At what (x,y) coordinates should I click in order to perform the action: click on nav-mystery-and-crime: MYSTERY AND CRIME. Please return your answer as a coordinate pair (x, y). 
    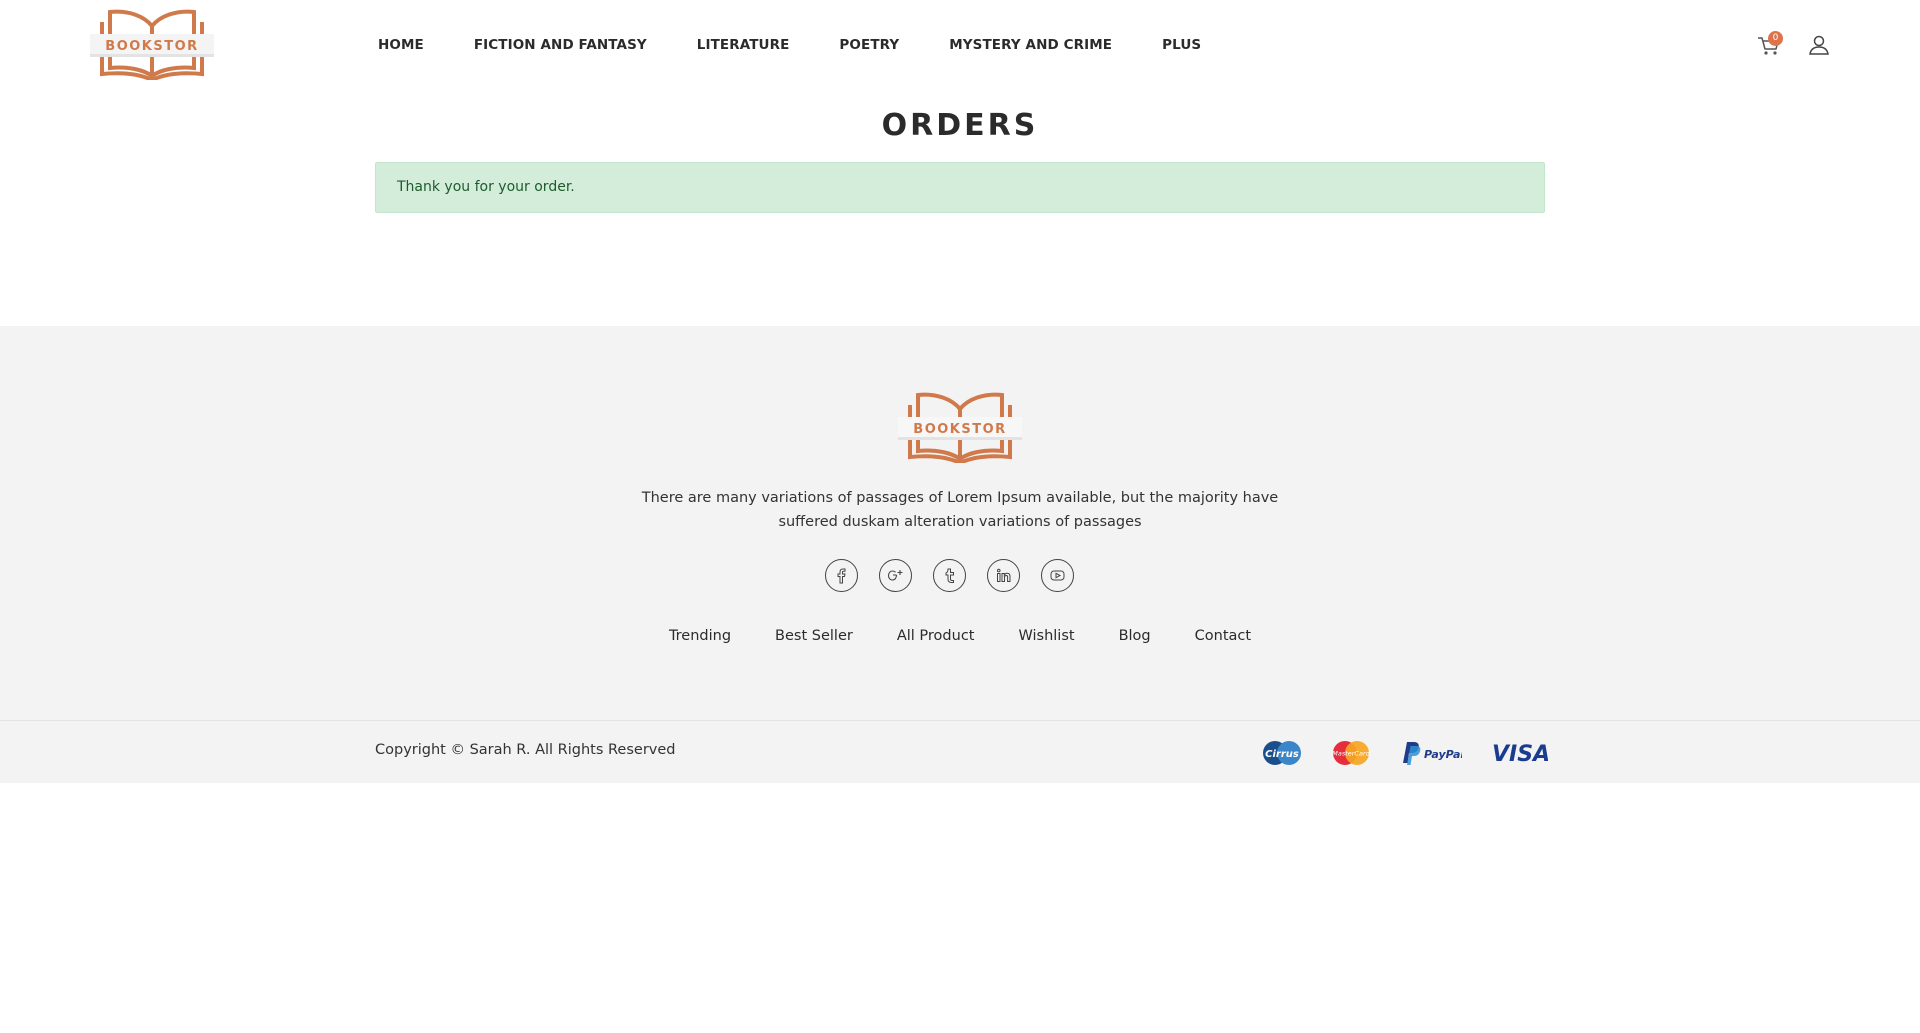
    Looking at the image, I should click on (1030, 45).